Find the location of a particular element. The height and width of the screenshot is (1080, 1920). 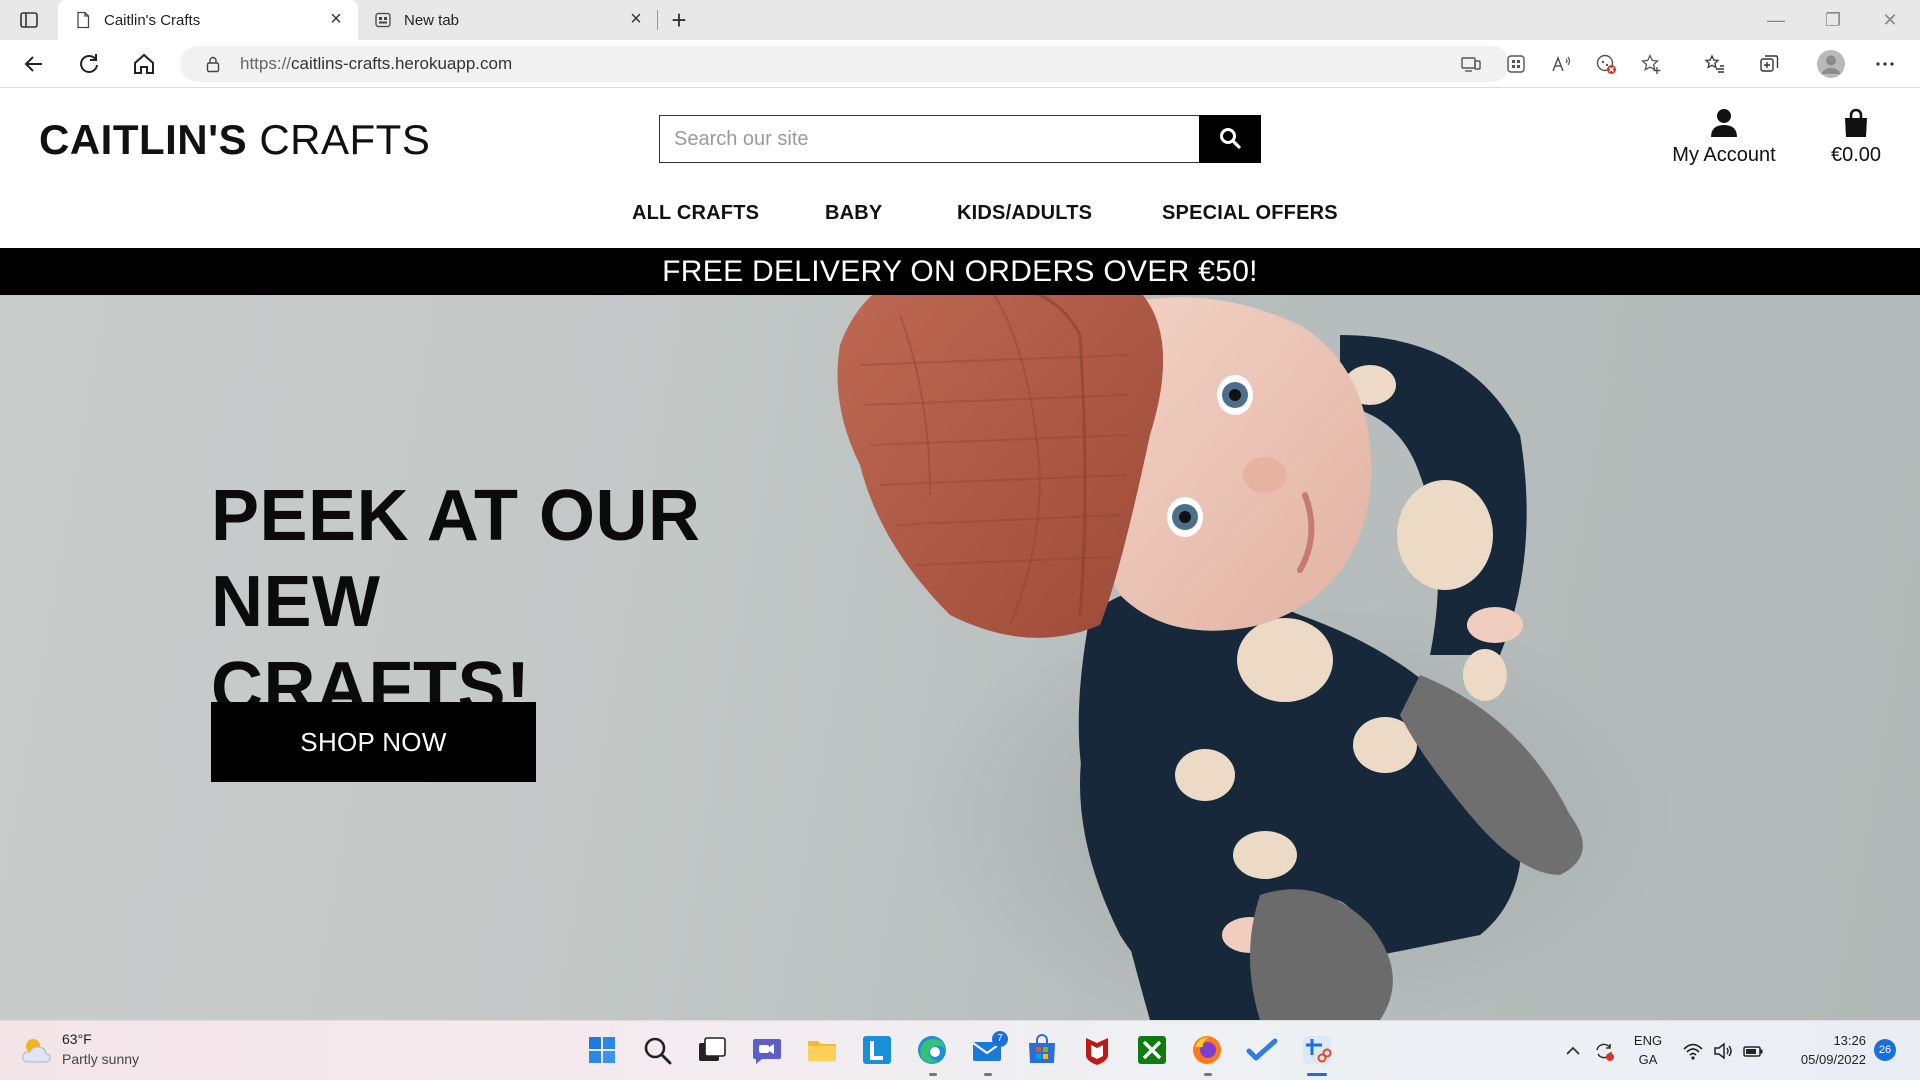

refresh-icon is located at coordinates (89, 64).